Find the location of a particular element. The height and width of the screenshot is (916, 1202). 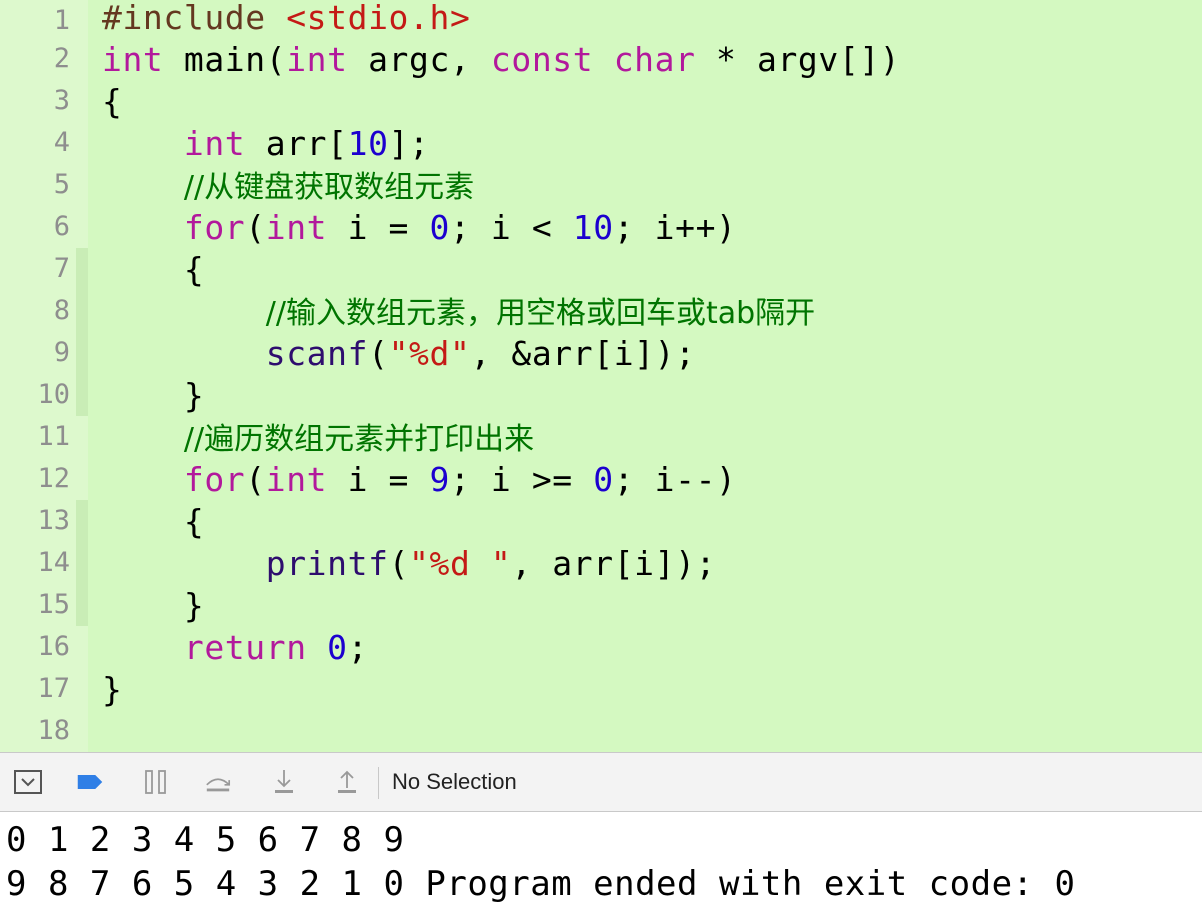

line-number: 18 is located at coordinates (53, 730).